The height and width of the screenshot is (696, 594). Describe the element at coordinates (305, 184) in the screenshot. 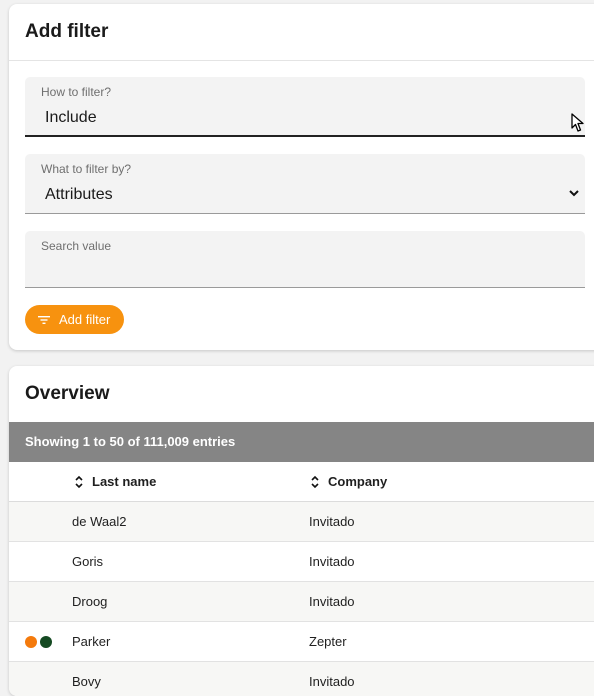

I see `what-to-filter-select: What to filter by? Attributes` at that location.